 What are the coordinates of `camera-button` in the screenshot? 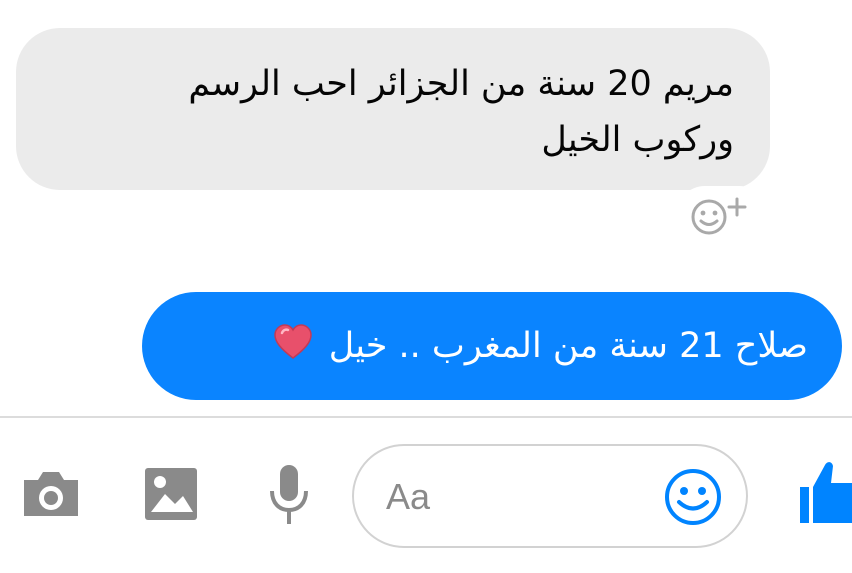 It's located at (51, 494).